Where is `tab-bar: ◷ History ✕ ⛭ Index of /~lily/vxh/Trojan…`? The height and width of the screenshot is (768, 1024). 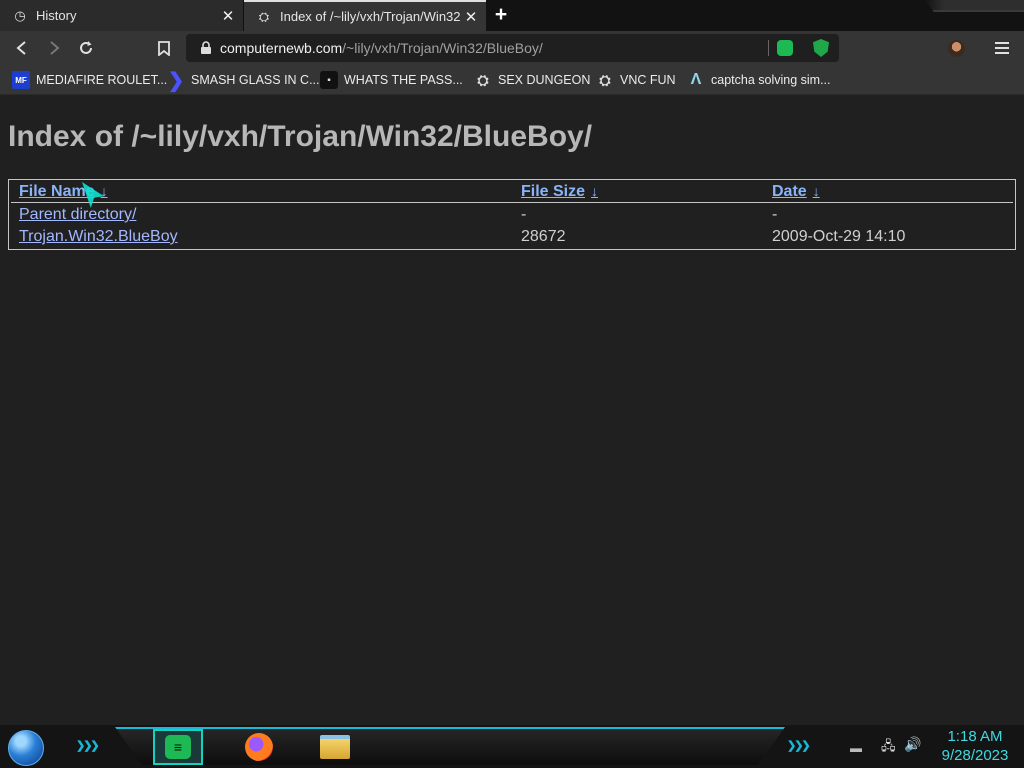 tab-bar: ◷ History ✕ ⛭ Index of /~lily/vxh/Trojan… is located at coordinates (512, 15).